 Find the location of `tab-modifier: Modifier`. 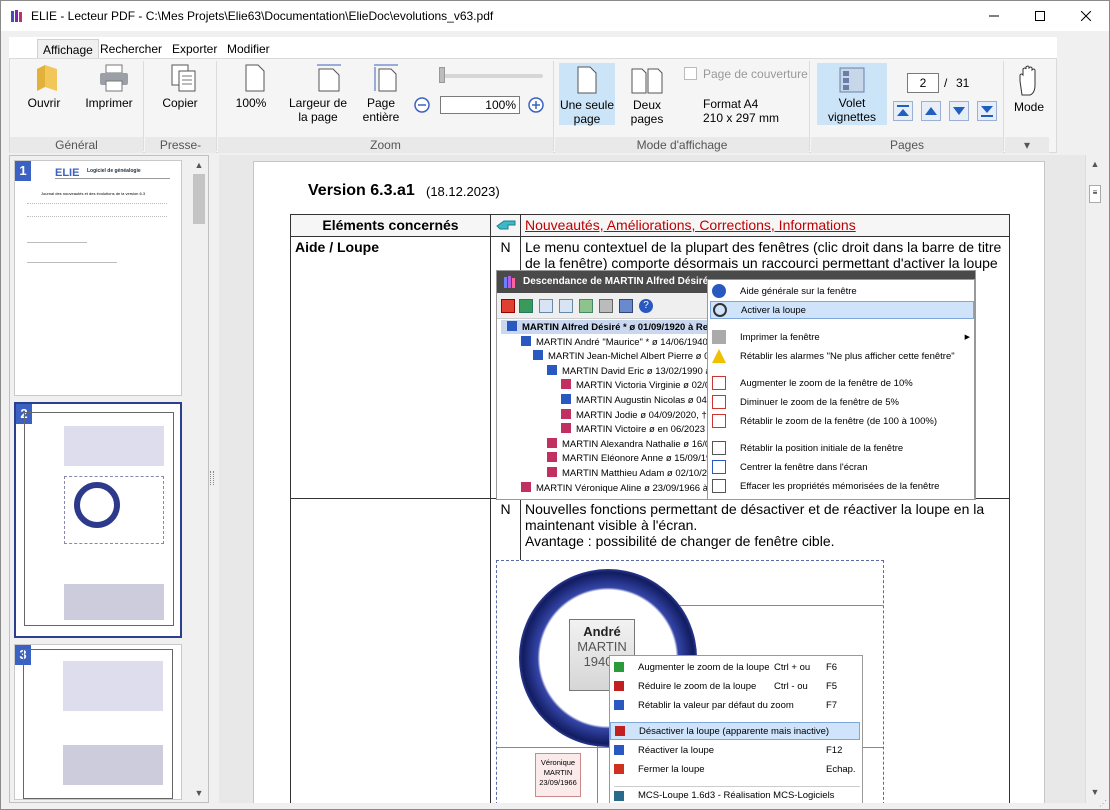

tab-modifier: Modifier is located at coordinates (248, 49).